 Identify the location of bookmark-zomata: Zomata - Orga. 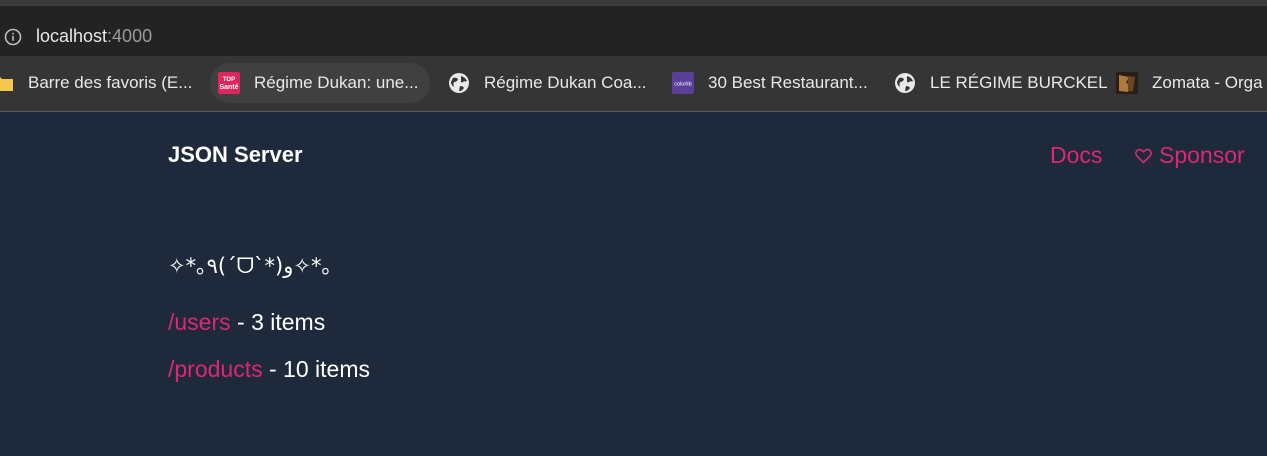
(1191, 83).